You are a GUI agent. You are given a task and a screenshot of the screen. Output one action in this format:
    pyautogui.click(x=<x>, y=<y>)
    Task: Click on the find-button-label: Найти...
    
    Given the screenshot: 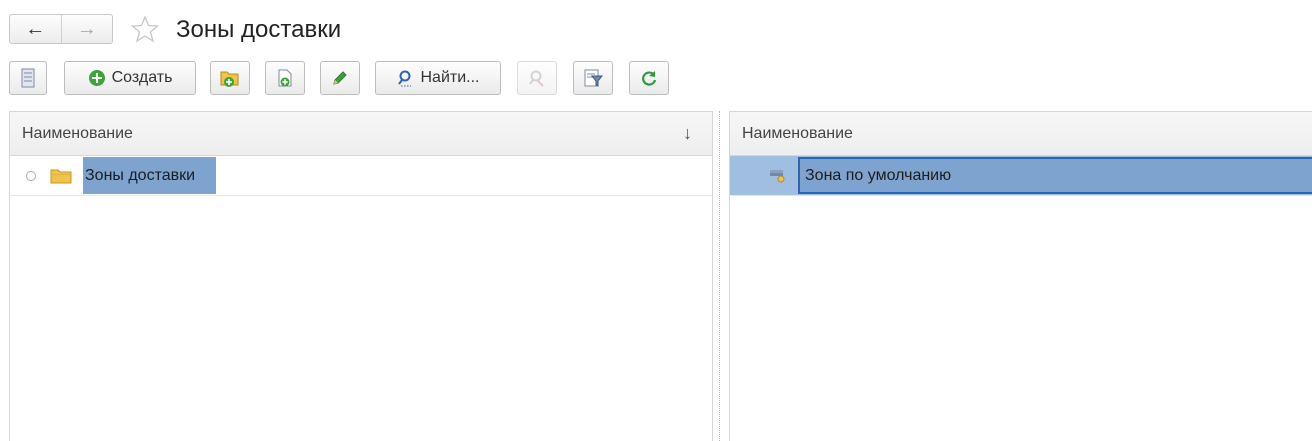 What is the action you would take?
    pyautogui.click(x=450, y=77)
    